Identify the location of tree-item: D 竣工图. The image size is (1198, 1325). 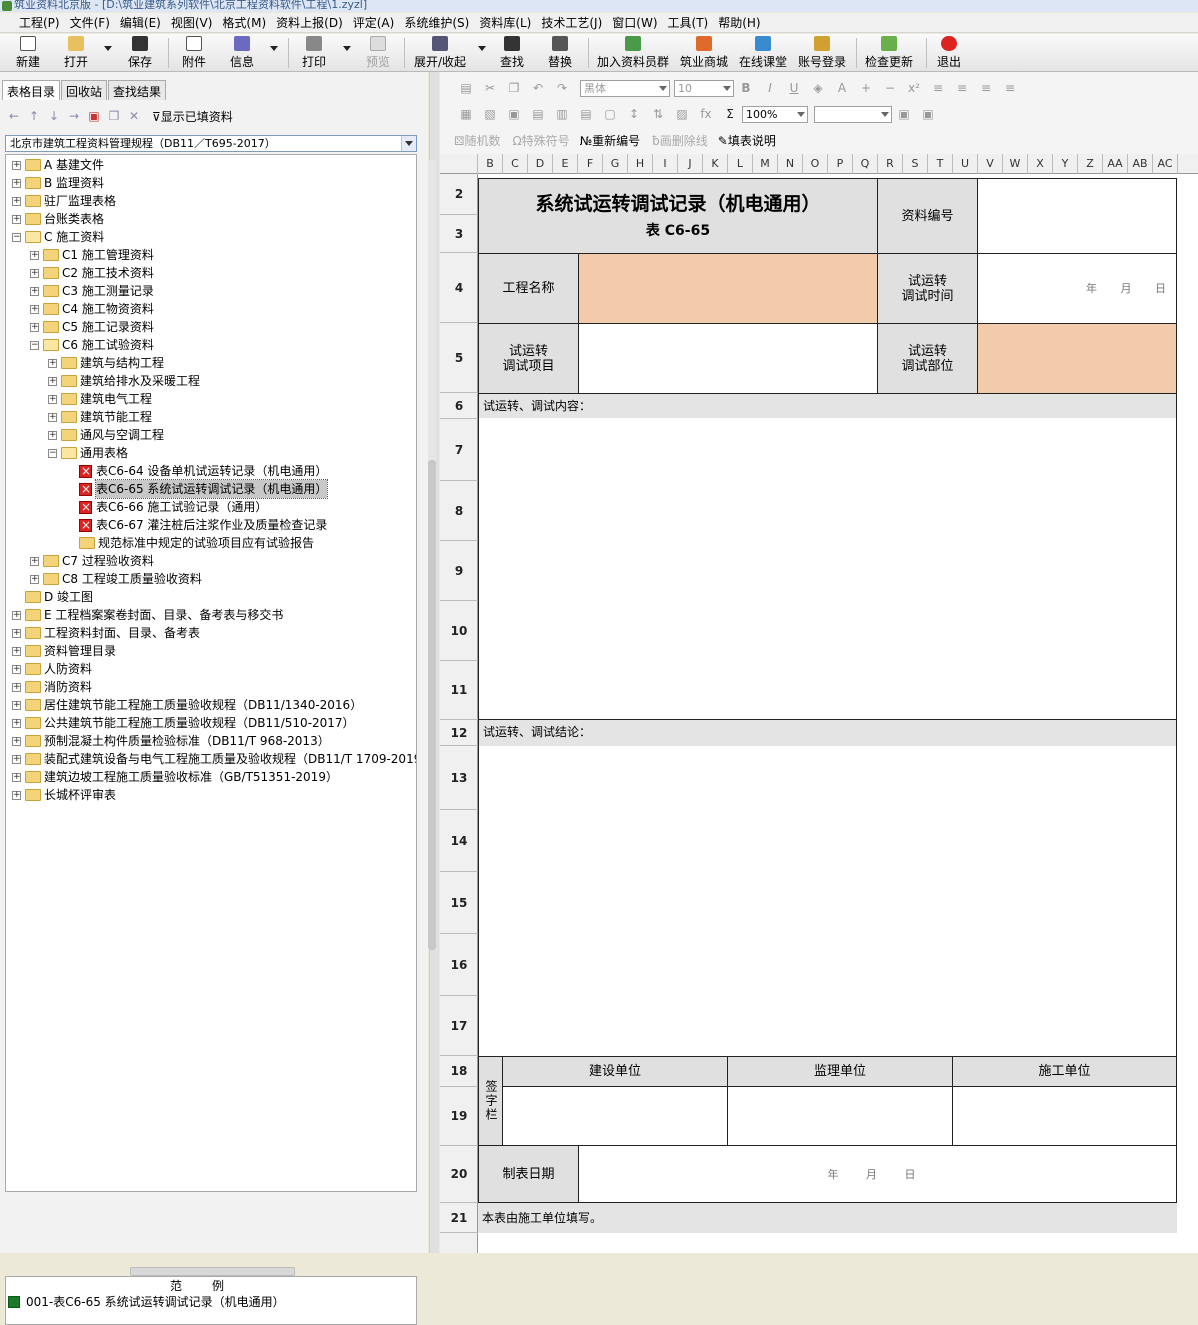
(52, 597).